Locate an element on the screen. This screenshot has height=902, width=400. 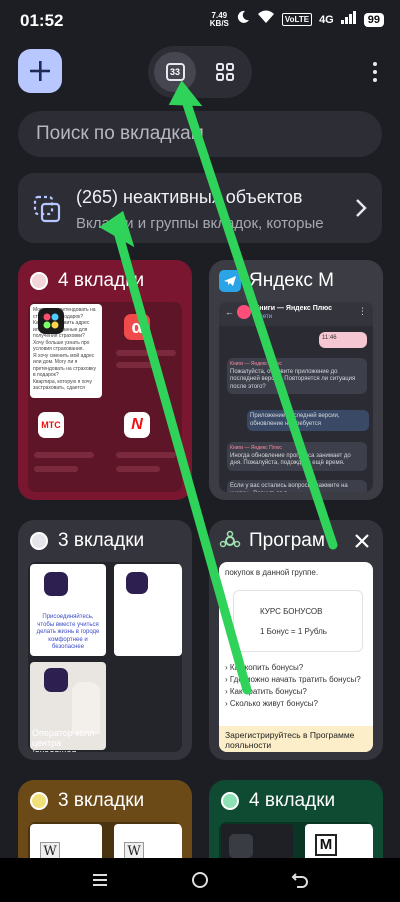
status-icons: 7.49 KB/S VoLTE 4G 99 is located at coordinates (297, 19).